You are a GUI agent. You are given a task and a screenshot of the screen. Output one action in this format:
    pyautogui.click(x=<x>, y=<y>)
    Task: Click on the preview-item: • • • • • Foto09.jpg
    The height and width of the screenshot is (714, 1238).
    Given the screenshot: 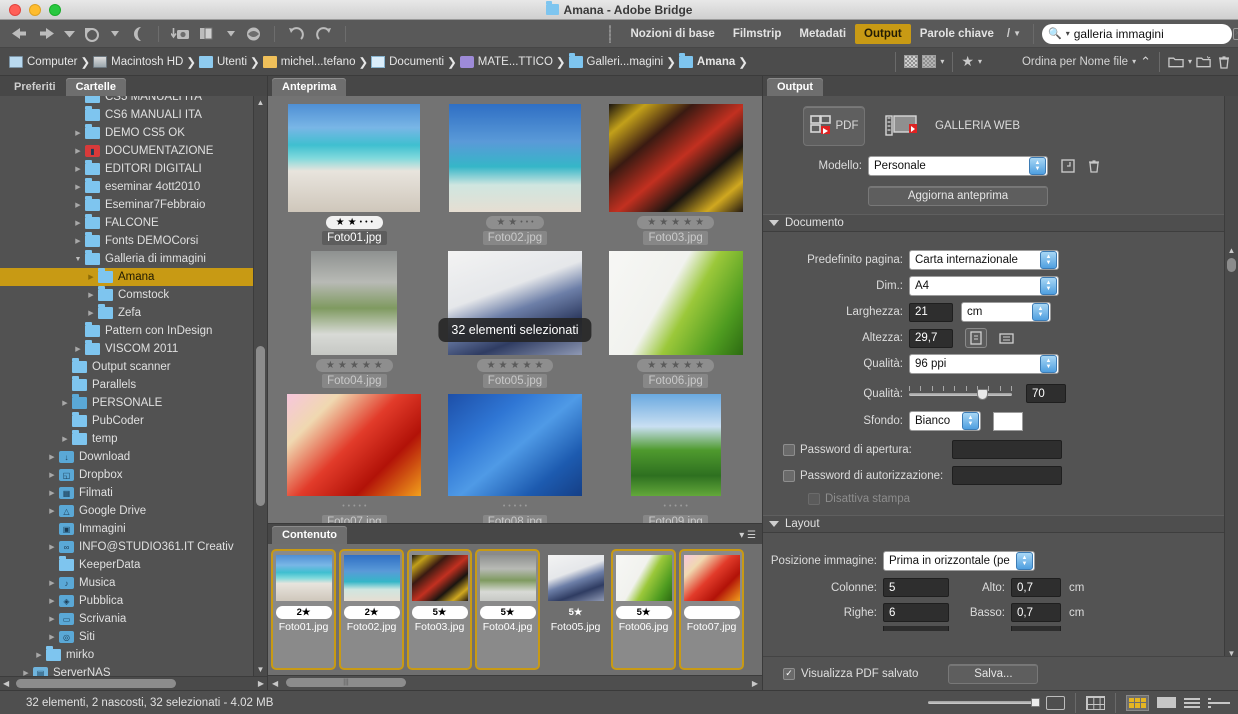 What is the action you would take?
    pyautogui.click(x=676, y=458)
    